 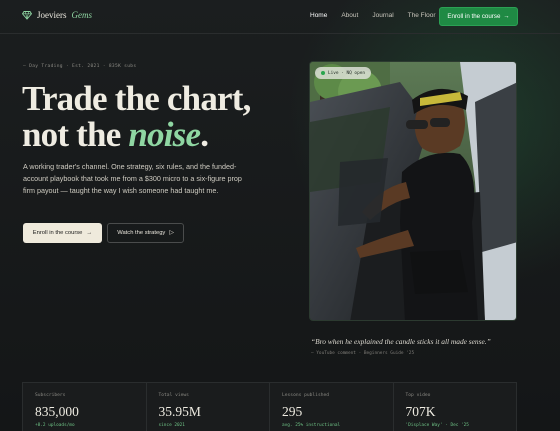 I want to click on stat-subscribers: Subscribers 835,000 +8.2 uploads/mo, so click(x=85, y=407).